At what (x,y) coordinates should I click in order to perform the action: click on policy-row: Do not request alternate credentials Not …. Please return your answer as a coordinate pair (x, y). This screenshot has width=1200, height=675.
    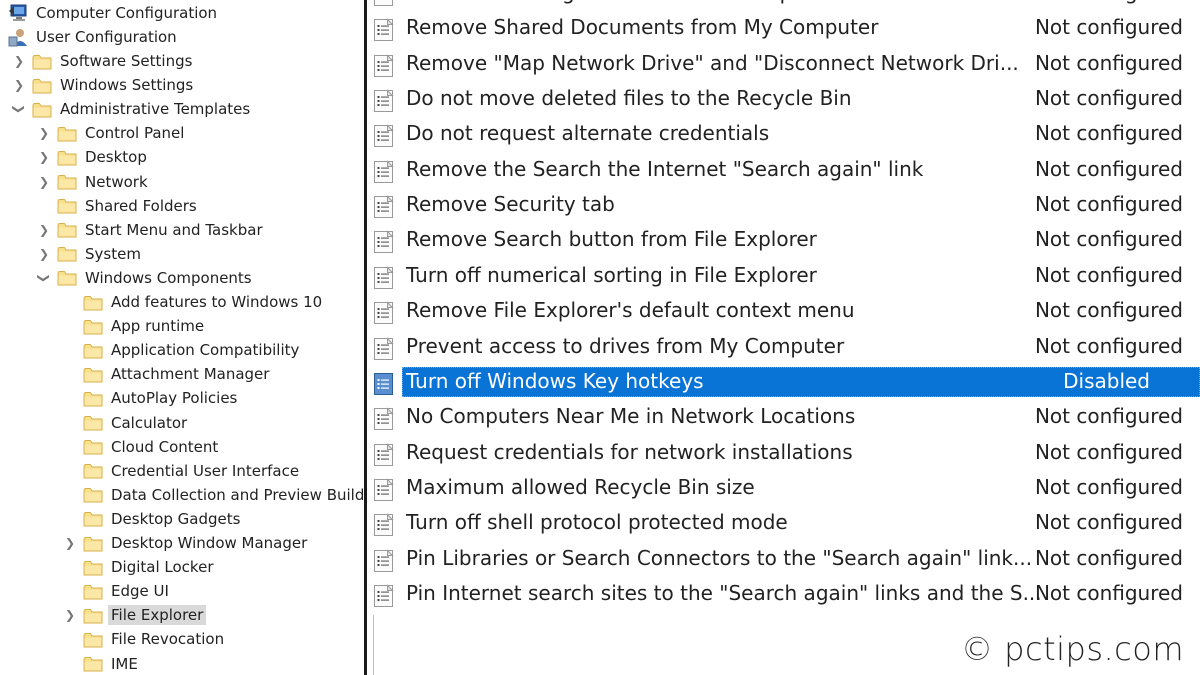
    Looking at the image, I should click on (783, 134).